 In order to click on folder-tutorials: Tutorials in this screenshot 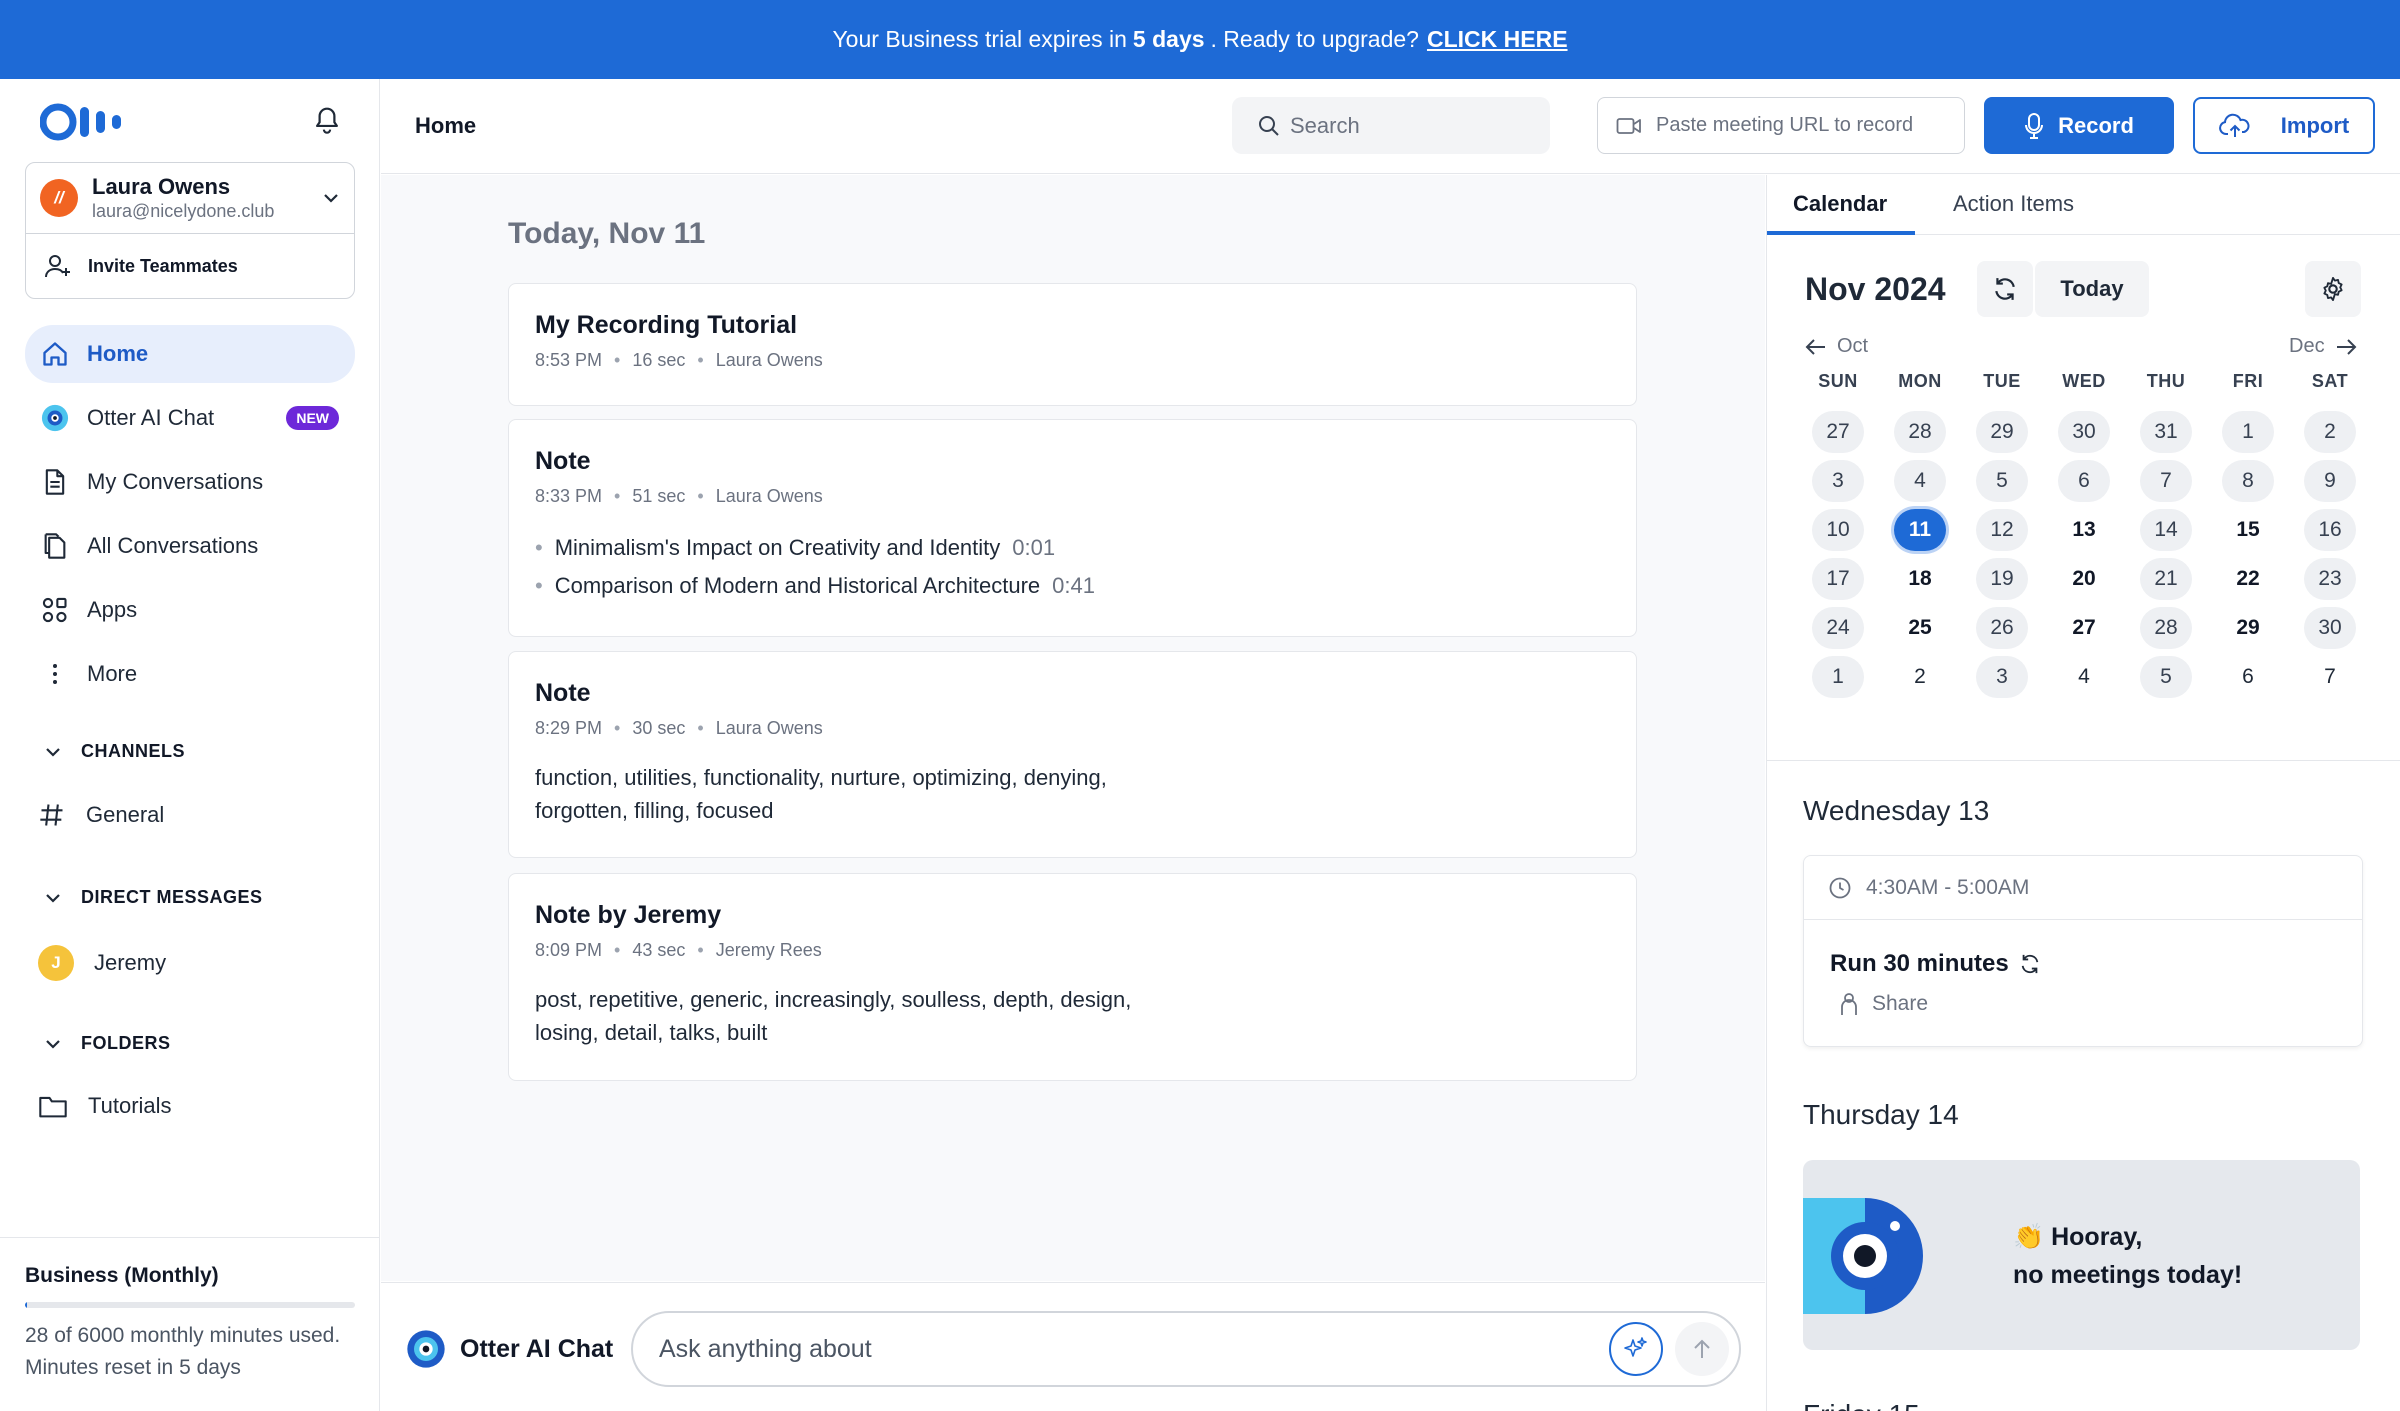, I will do `click(105, 1106)`.